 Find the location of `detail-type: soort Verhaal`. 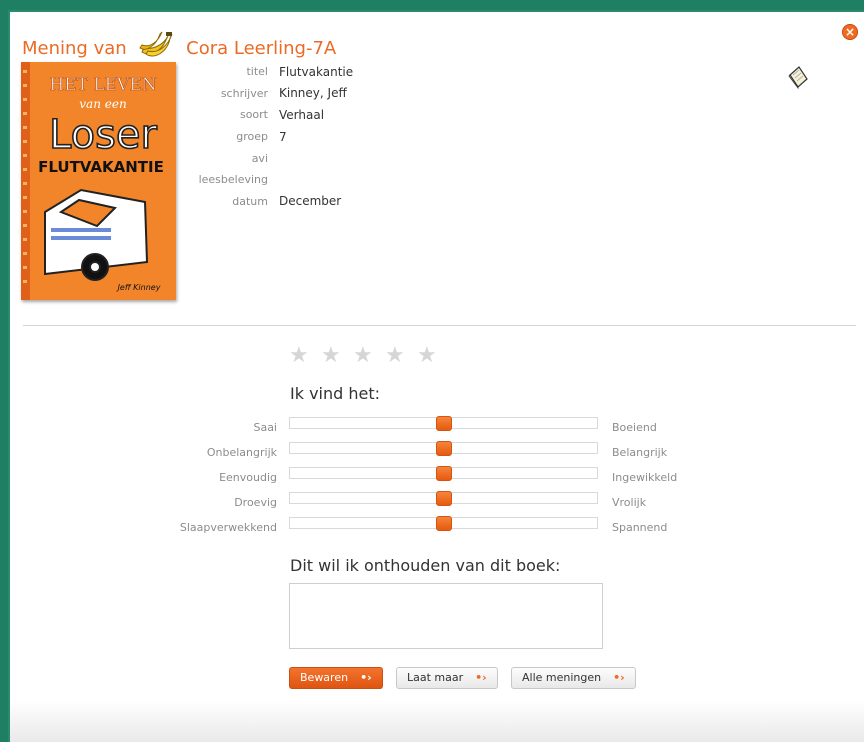

detail-type: soort Verhaal is located at coordinates (261, 115).